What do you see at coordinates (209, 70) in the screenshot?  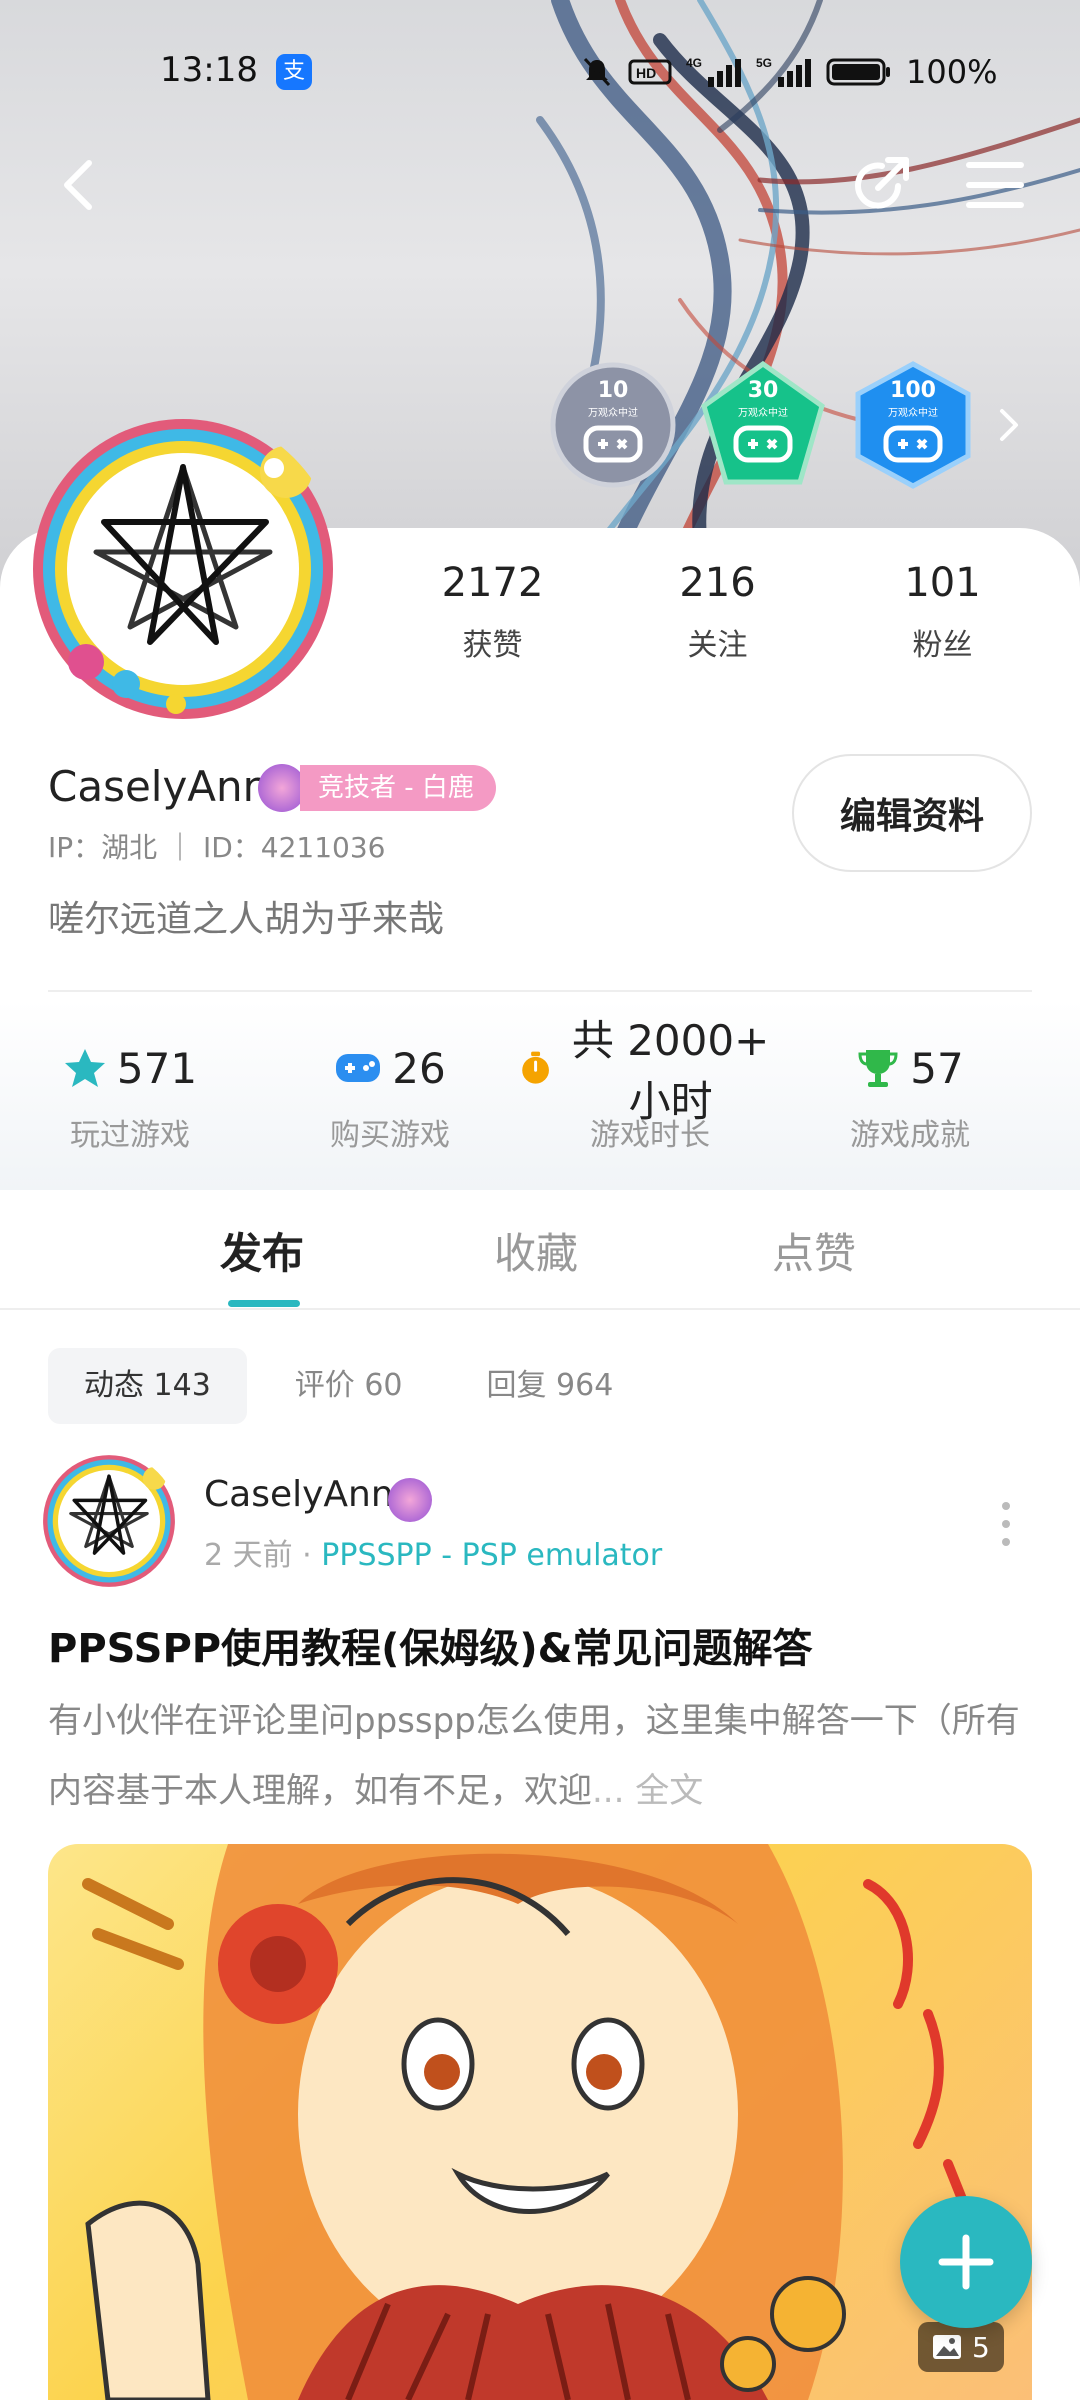 I see `status-time: 13:18` at bounding box center [209, 70].